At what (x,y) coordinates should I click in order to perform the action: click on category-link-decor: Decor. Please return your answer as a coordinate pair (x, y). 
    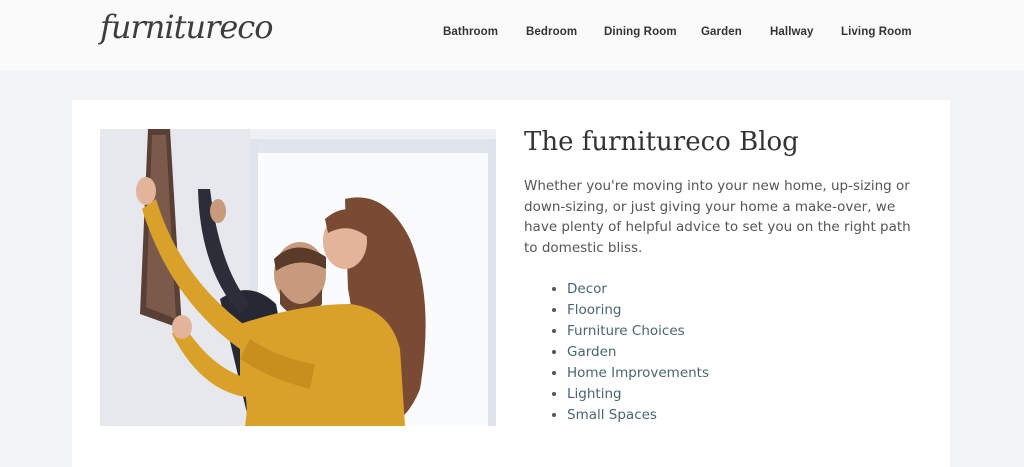
    Looking at the image, I should click on (587, 289).